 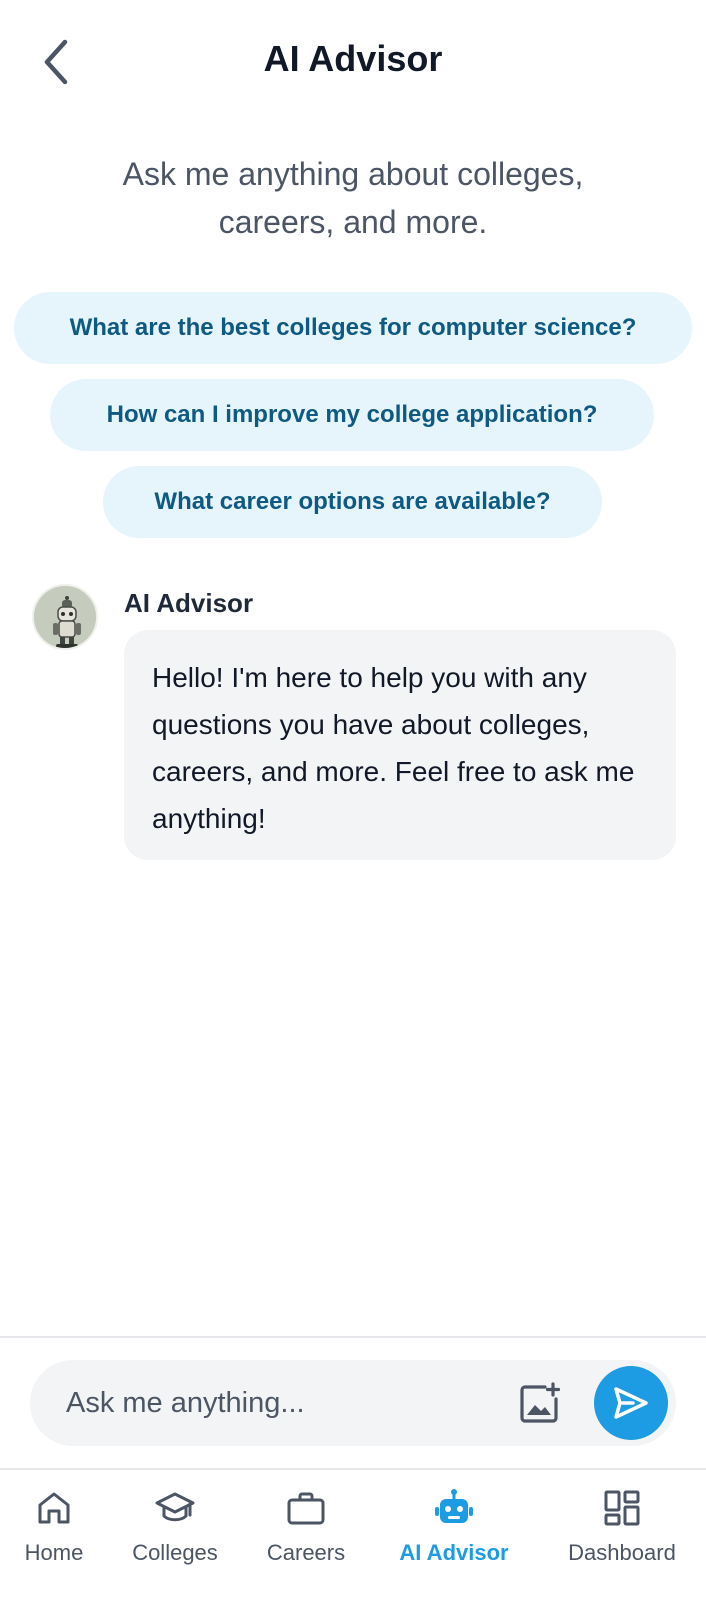 What do you see at coordinates (65, 617) in the screenshot?
I see `robot-avatar` at bounding box center [65, 617].